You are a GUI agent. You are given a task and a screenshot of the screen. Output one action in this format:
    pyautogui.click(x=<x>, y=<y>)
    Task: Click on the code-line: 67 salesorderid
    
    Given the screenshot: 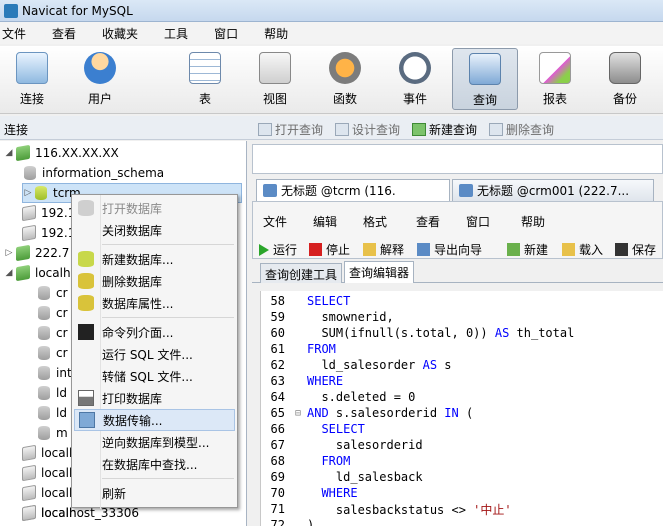 What is the action you would take?
    pyautogui.click(x=346, y=445)
    